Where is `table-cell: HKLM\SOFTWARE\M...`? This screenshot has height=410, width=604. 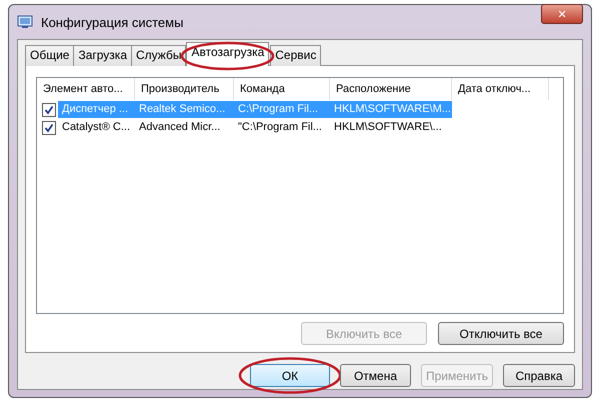
table-cell: HKLM\SOFTWARE\M... is located at coordinates (391, 109).